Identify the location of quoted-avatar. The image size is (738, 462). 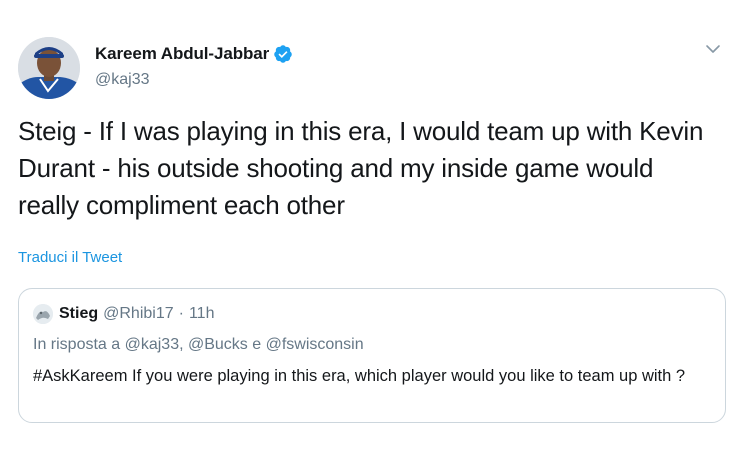
(43, 314).